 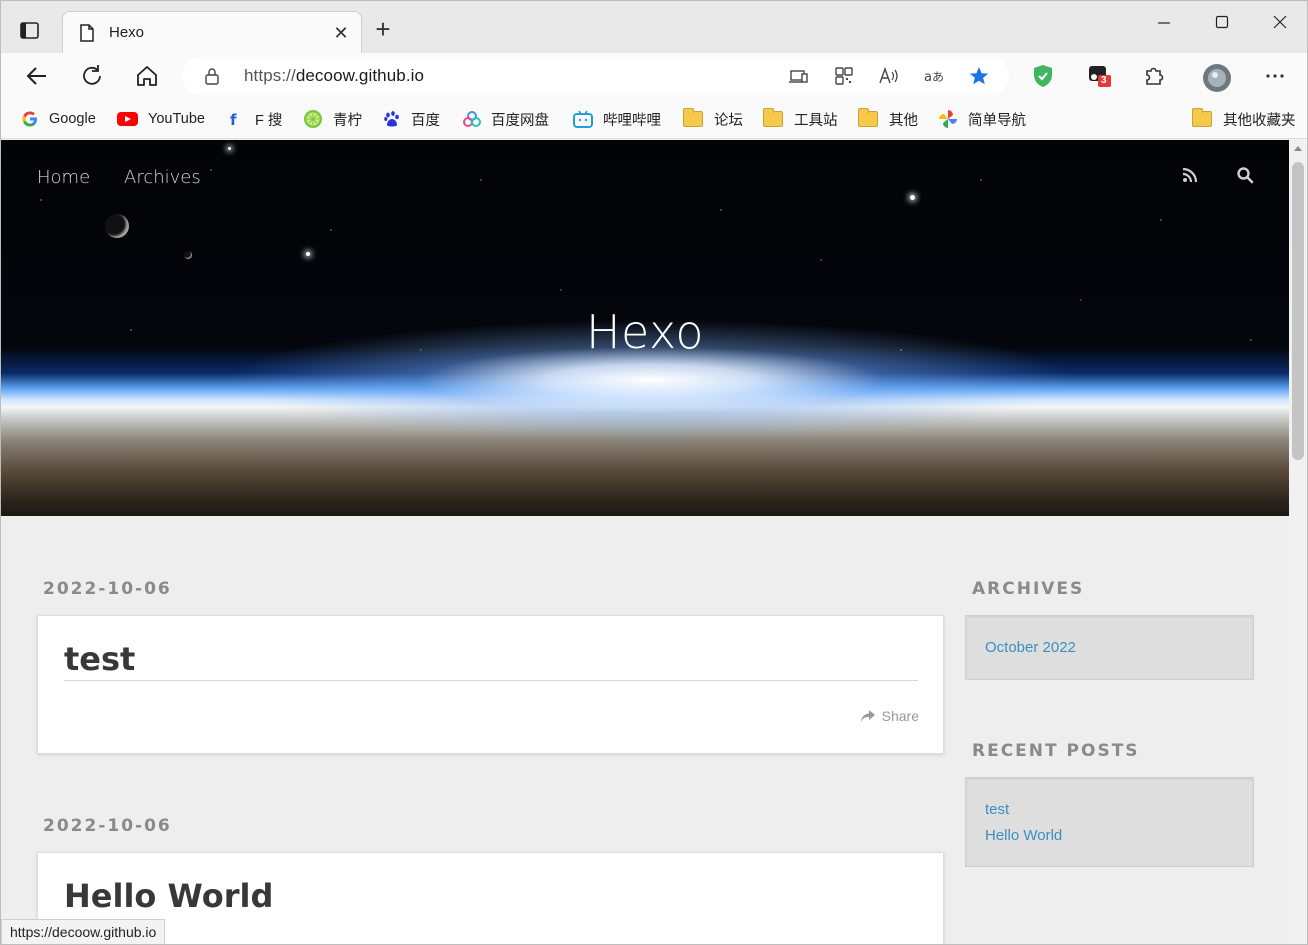 I want to click on svg-text: f, so click(x=233, y=119).